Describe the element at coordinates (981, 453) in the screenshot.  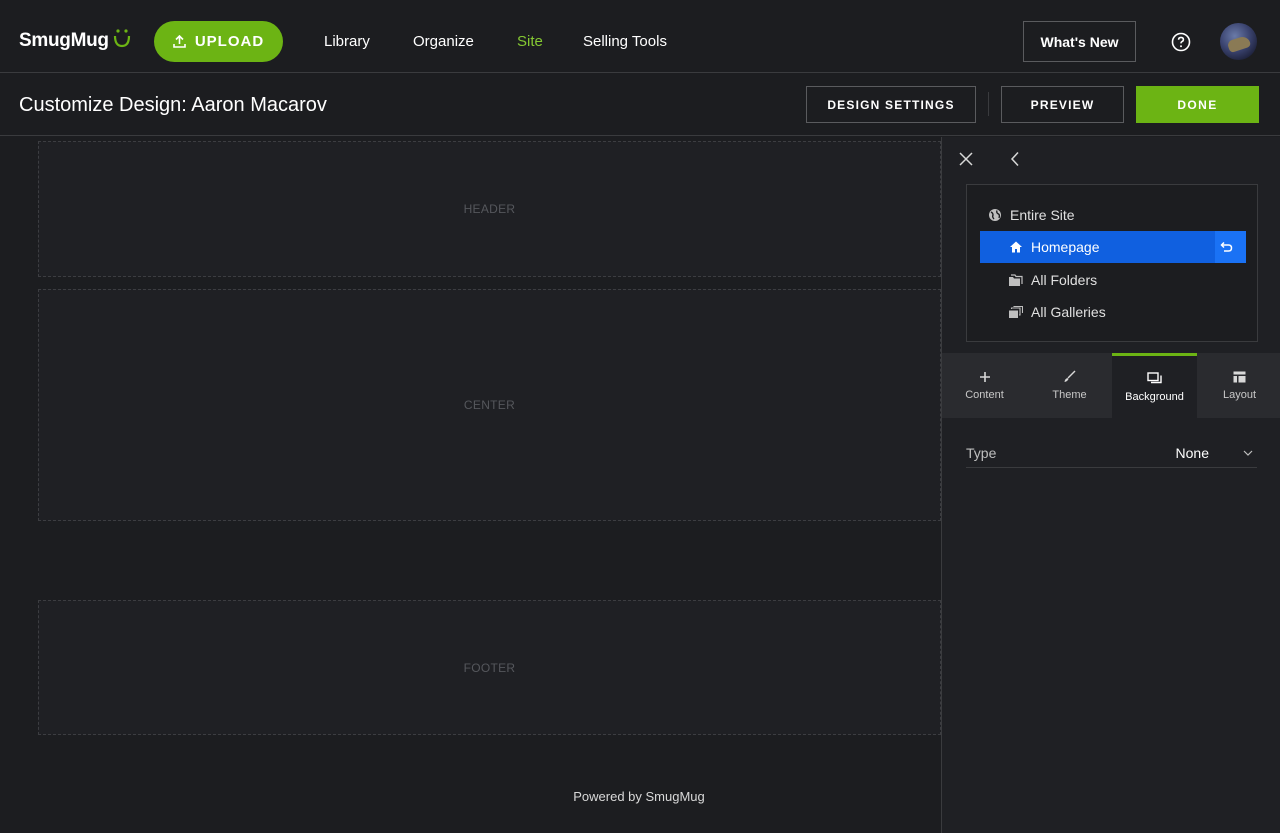
I see `type-label: Type` at that location.